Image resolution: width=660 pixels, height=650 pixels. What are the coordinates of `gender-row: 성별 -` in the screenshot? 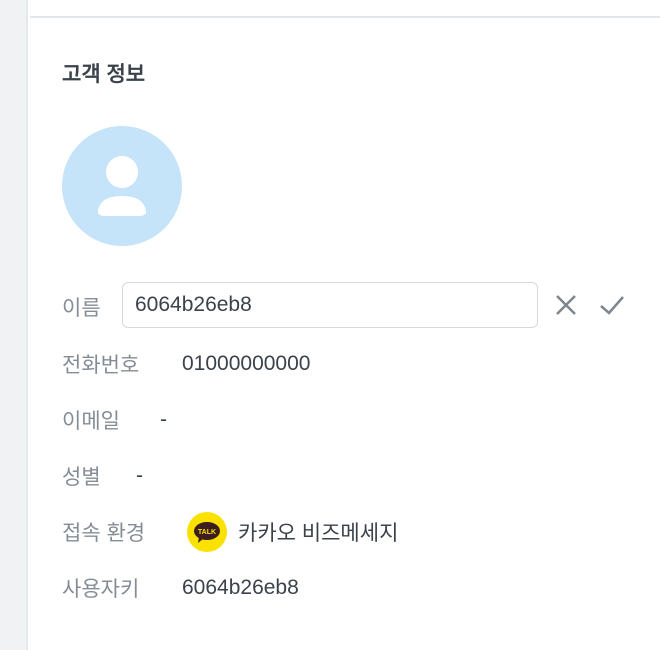 It's located at (262, 476).